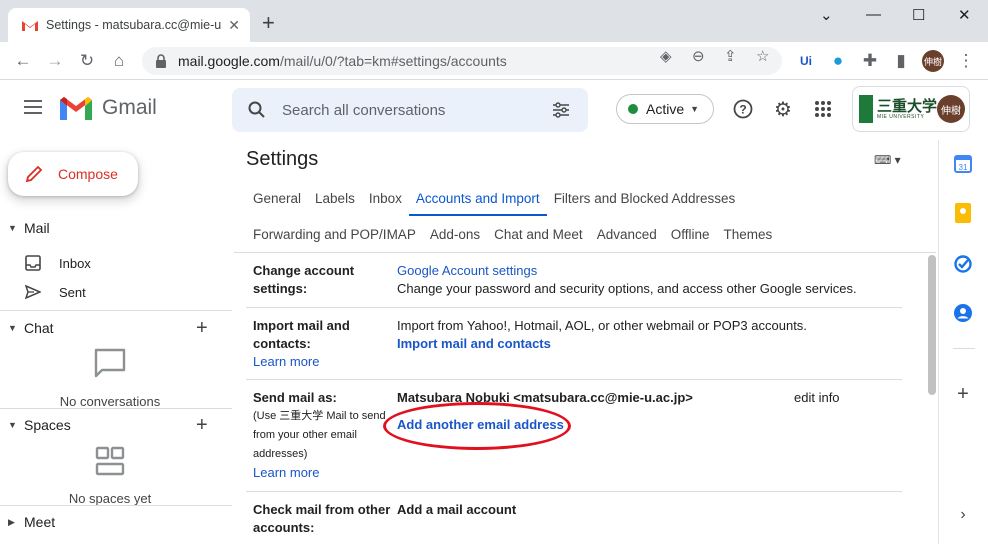 The width and height of the screenshot is (988, 544). Describe the element at coordinates (39, 425) in the screenshot. I see `spaces-section-toggle: ▼ Spaces` at that location.